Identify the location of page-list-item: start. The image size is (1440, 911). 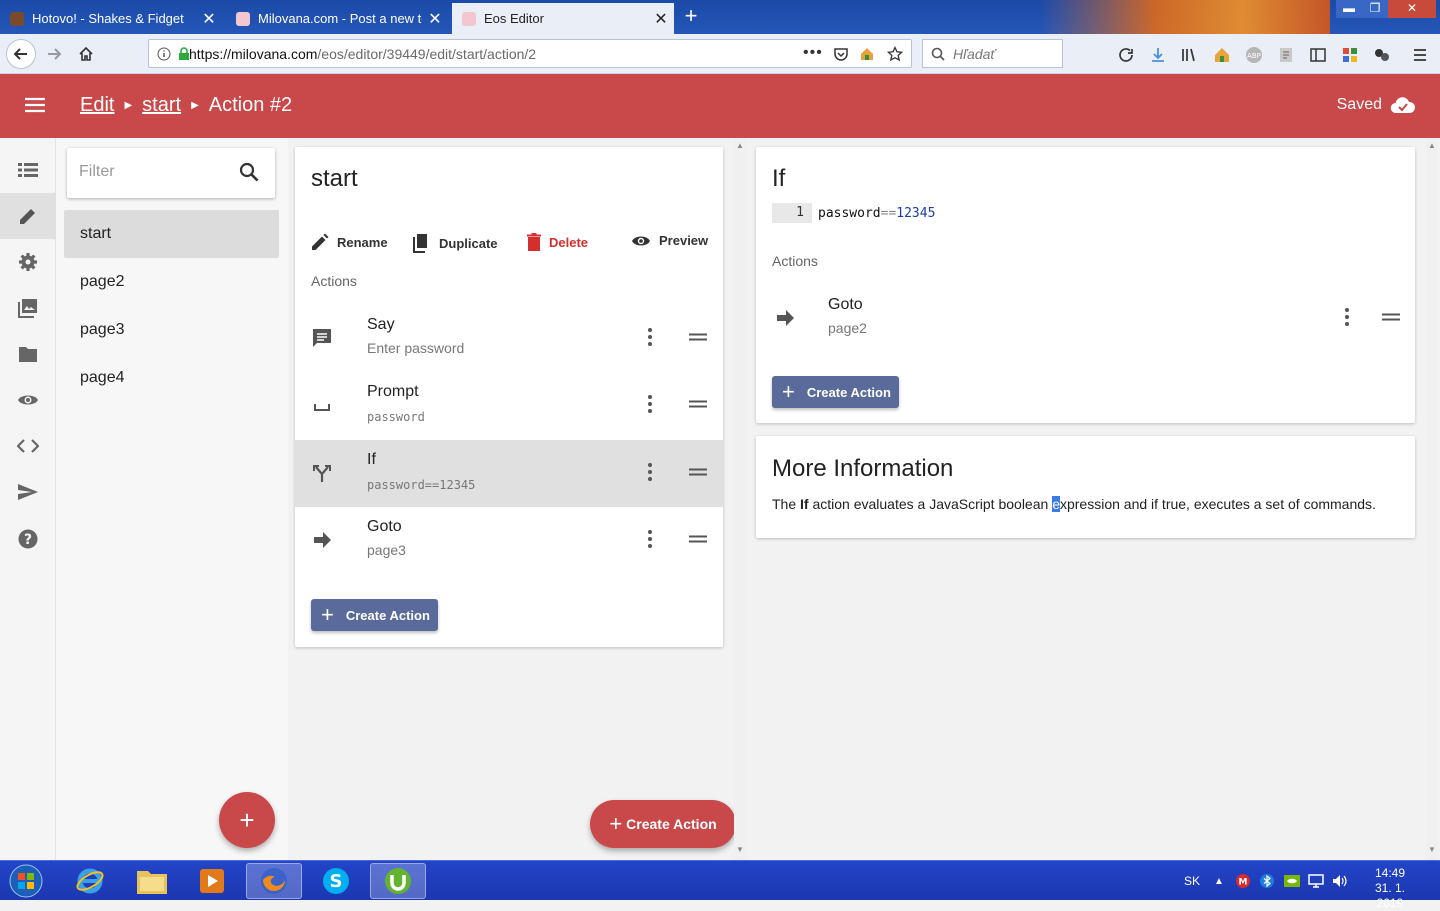
(171, 234).